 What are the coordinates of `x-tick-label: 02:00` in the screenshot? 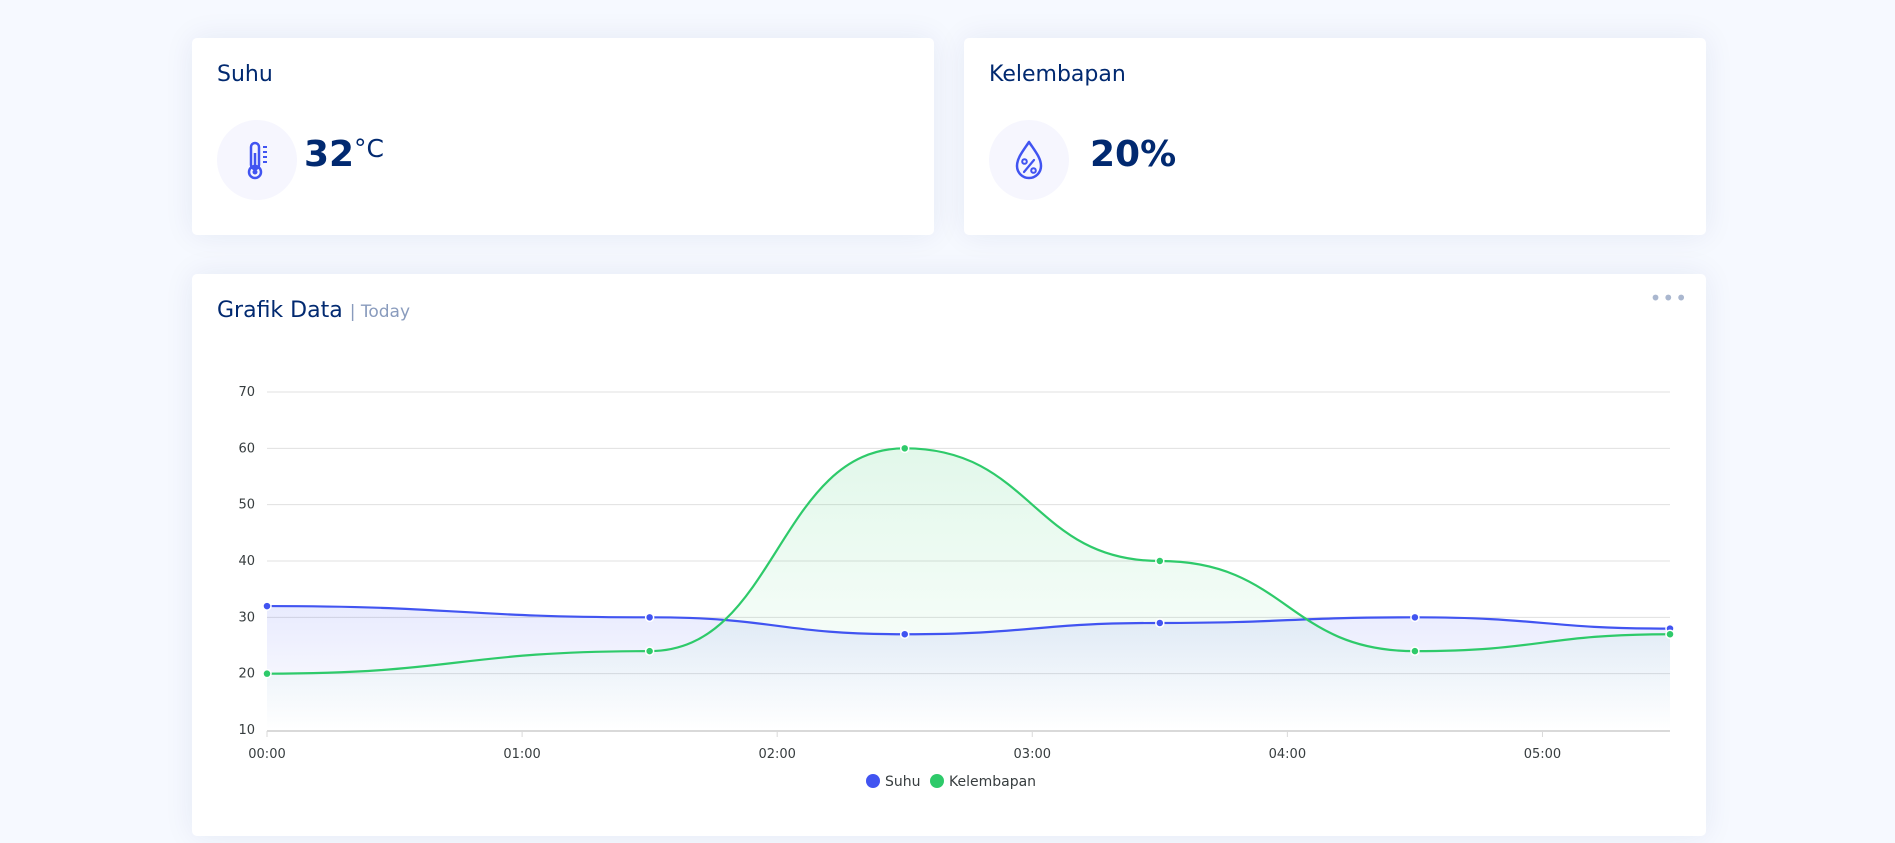 It's located at (776, 754).